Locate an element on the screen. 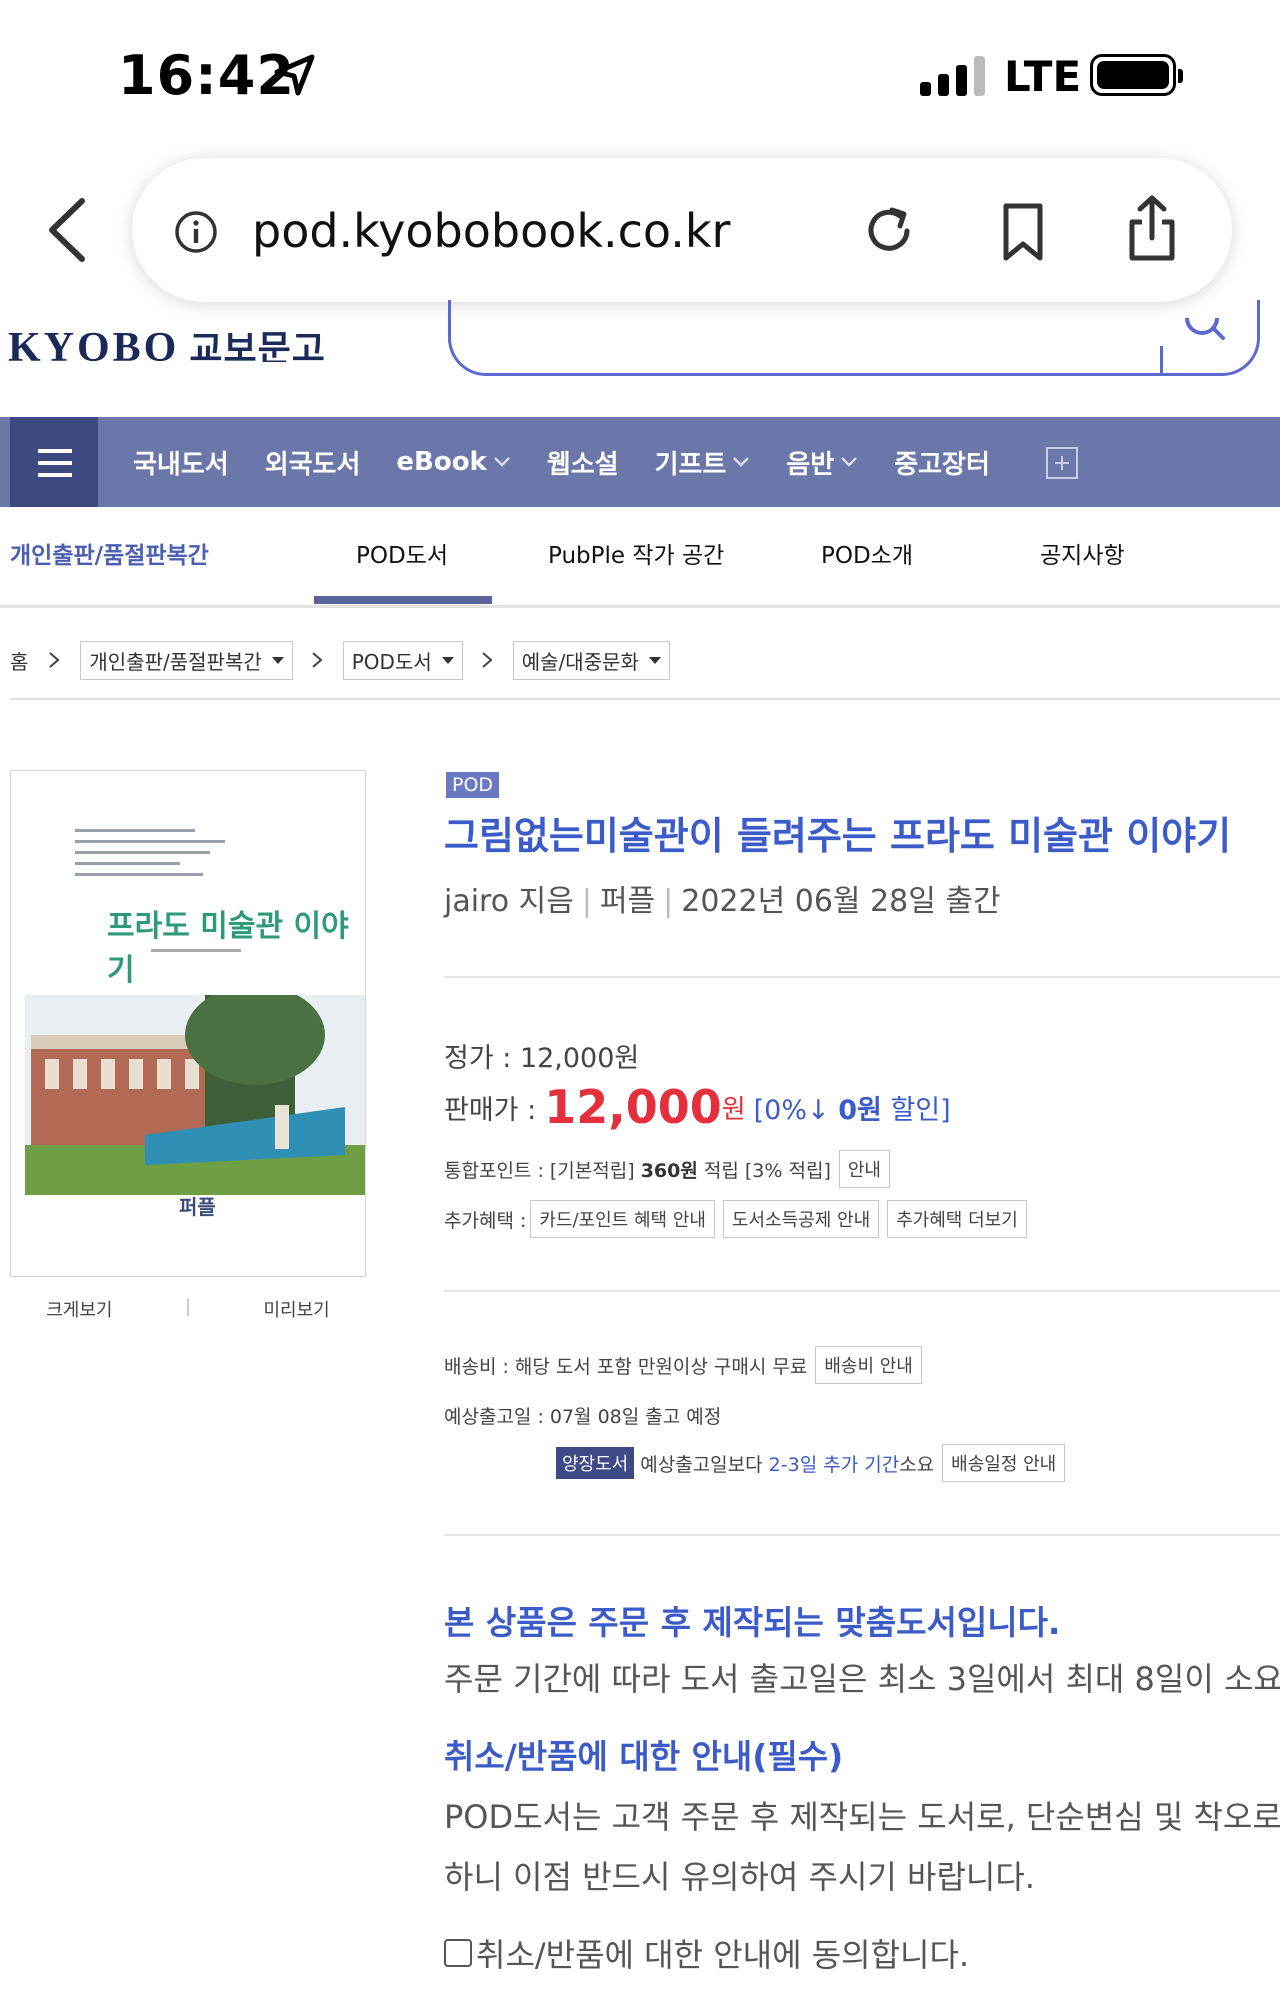  breadcrumb: 홈 개인출판/품절판복간 POD도서 예술/대중문화 is located at coordinates (349, 660).